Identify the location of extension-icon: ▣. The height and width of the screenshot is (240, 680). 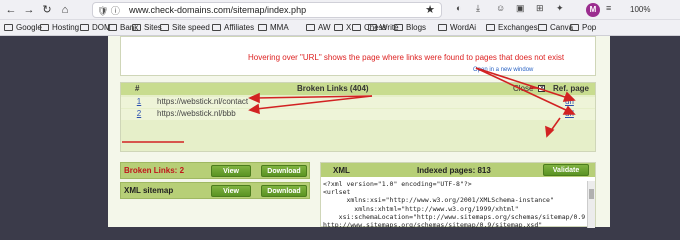
(520, 8).